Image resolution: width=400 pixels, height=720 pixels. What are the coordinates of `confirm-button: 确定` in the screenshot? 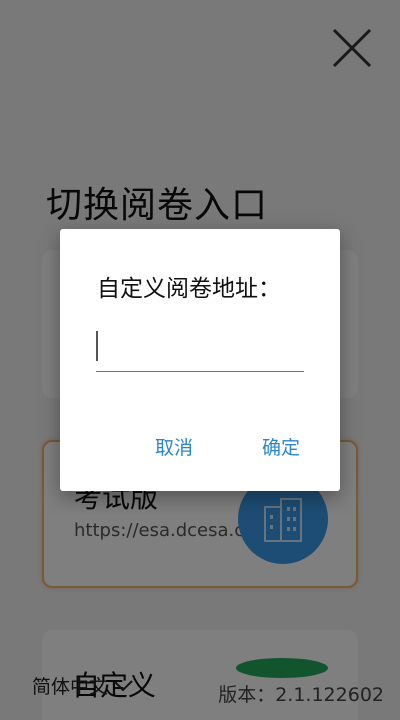 It's located at (281, 446).